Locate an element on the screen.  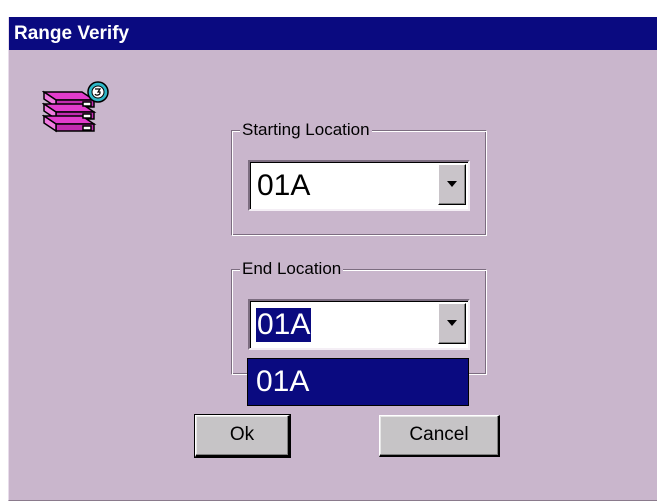
end-location-select: 01A is located at coordinates (359, 324).